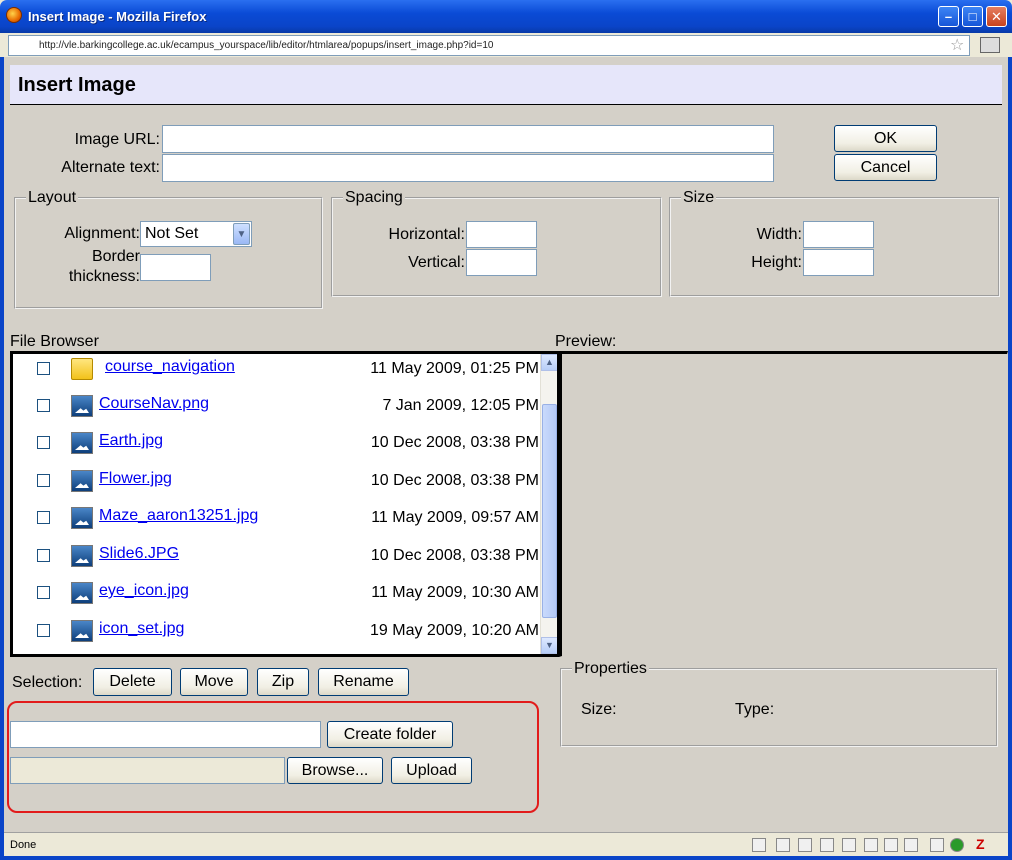 The height and width of the screenshot is (860, 1012). Describe the element at coordinates (983, 844) in the screenshot. I see `zotero-icon: Z` at that location.